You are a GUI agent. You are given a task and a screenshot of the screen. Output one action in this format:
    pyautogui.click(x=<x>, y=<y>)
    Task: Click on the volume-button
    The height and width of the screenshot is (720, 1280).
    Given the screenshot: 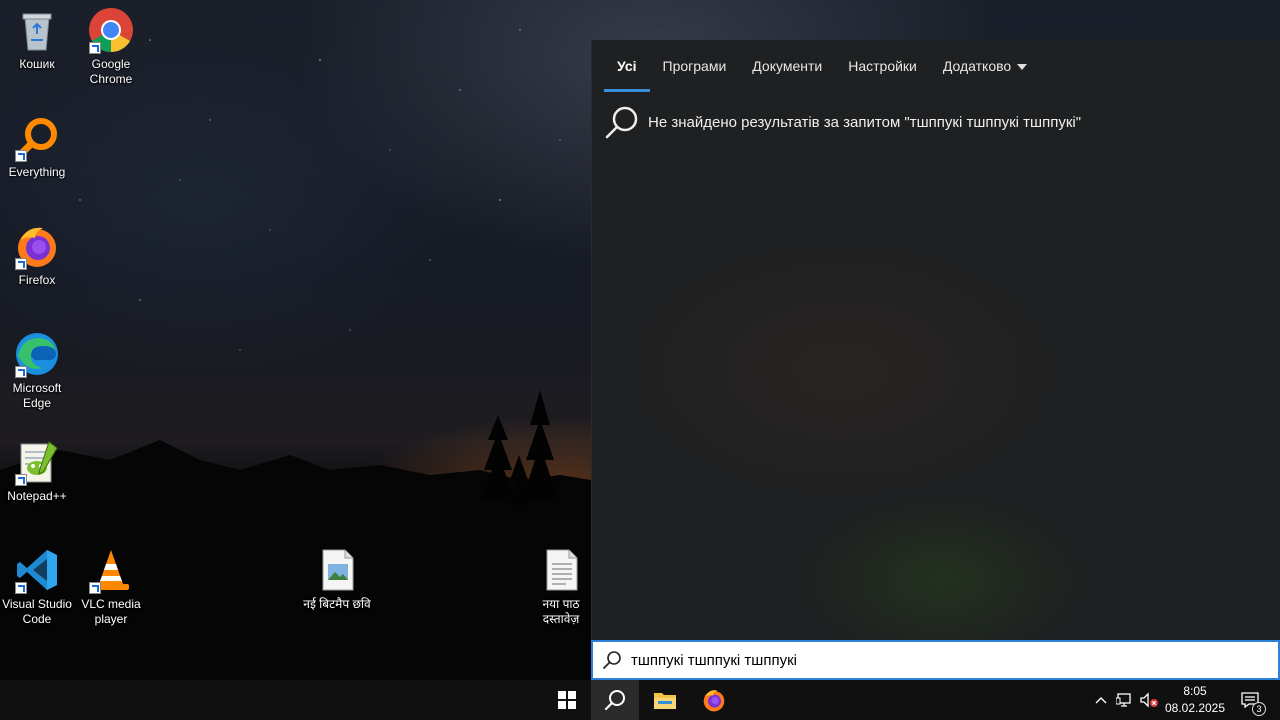 What is the action you would take?
    pyautogui.click(x=1149, y=700)
    